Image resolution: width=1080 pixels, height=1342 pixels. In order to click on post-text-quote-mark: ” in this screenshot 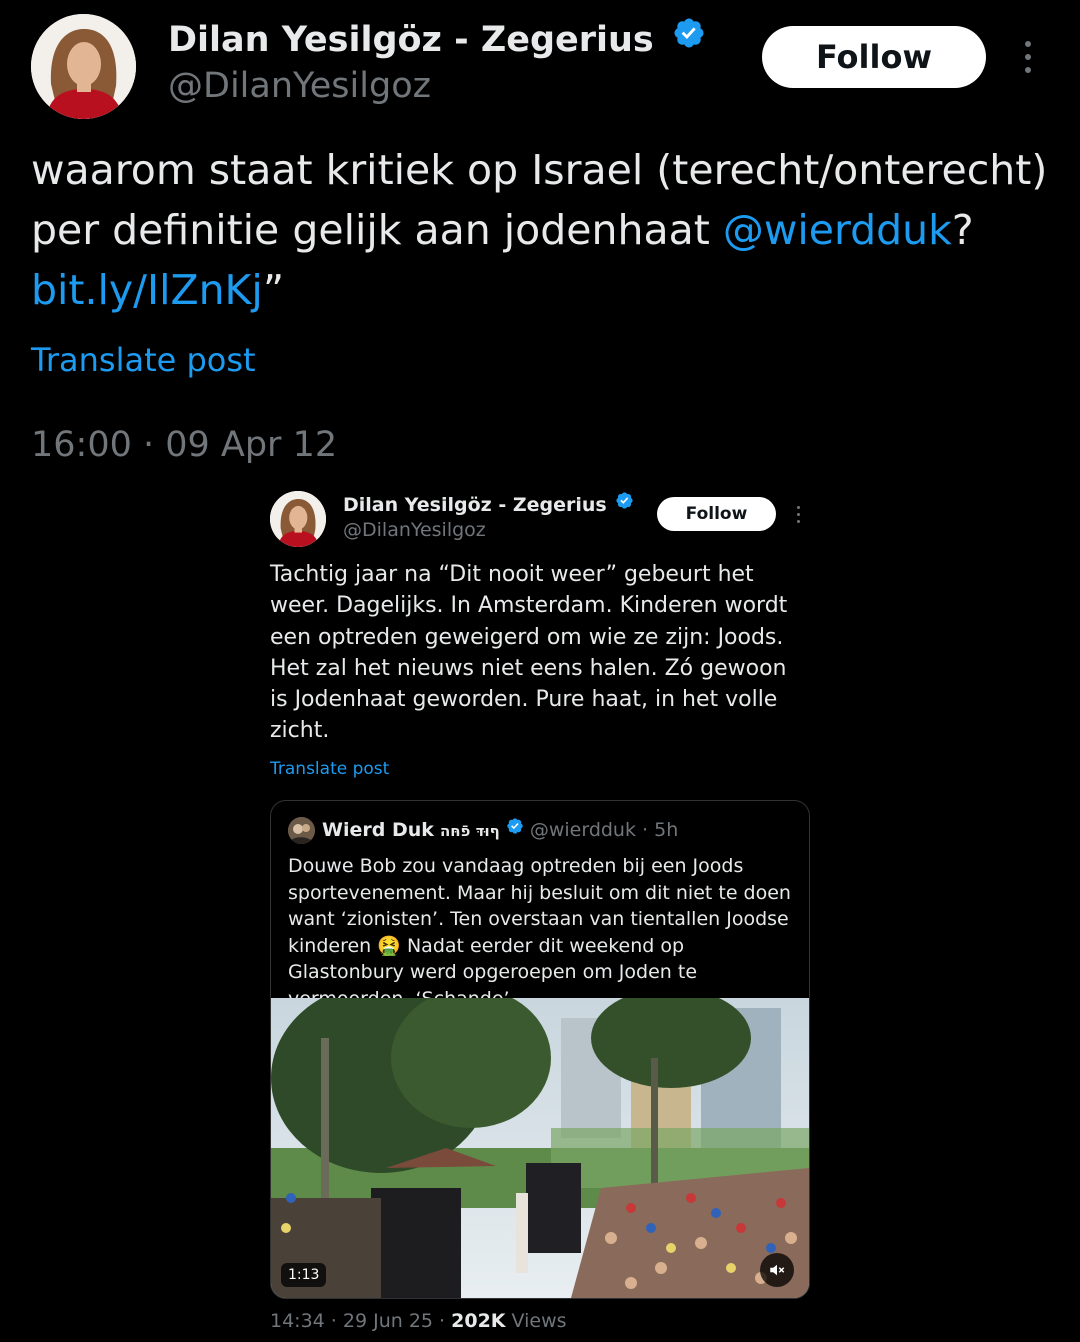, I will do `click(273, 290)`.